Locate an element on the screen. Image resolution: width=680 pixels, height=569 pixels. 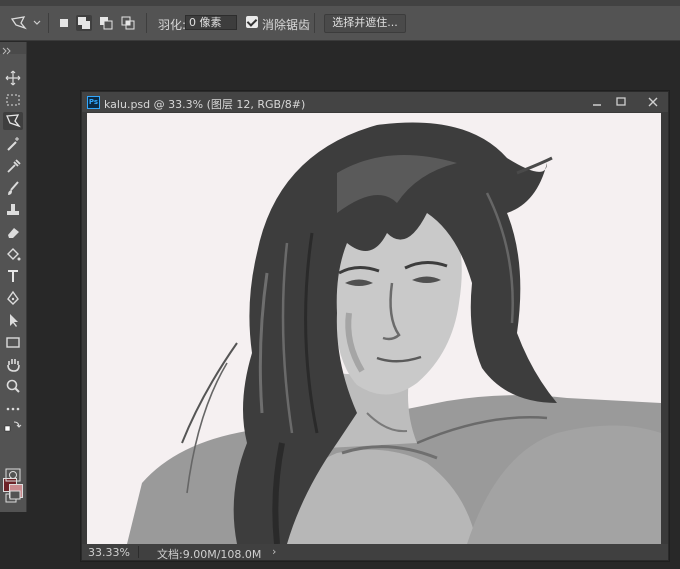
move-tool is located at coordinates (13, 78).